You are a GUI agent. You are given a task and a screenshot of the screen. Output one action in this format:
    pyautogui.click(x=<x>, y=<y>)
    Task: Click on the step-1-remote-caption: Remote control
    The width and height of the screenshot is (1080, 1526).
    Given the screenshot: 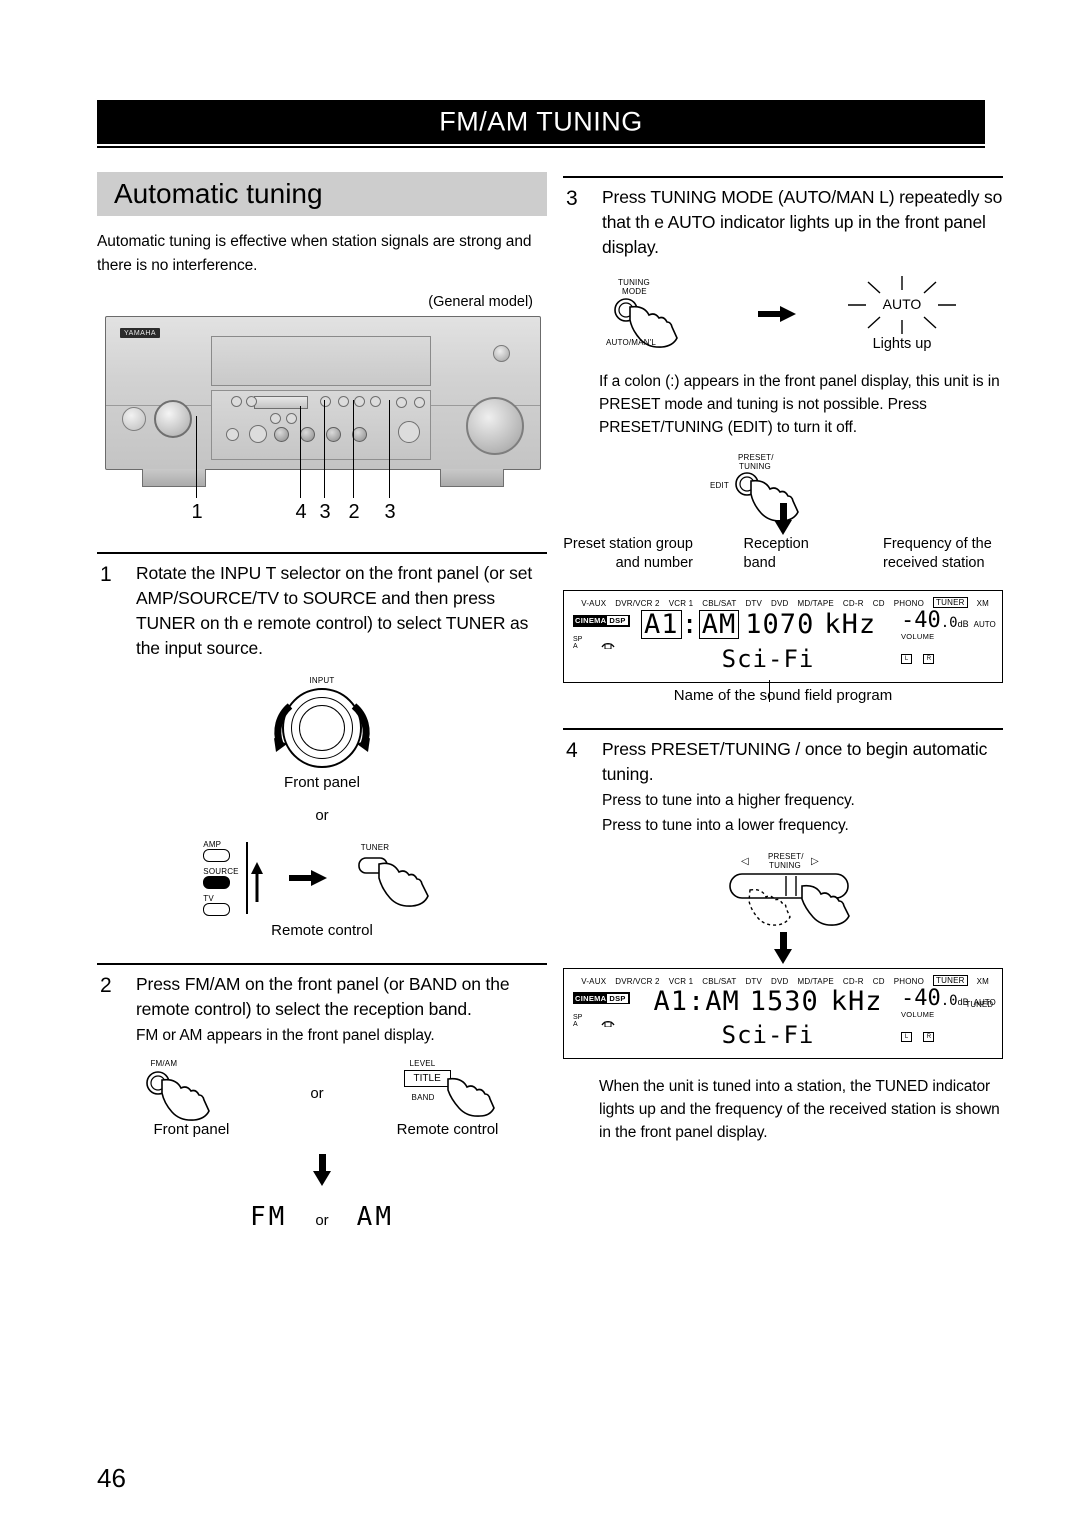 What is the action you would take?
    pyautogui.click(x=322, y=931)
    